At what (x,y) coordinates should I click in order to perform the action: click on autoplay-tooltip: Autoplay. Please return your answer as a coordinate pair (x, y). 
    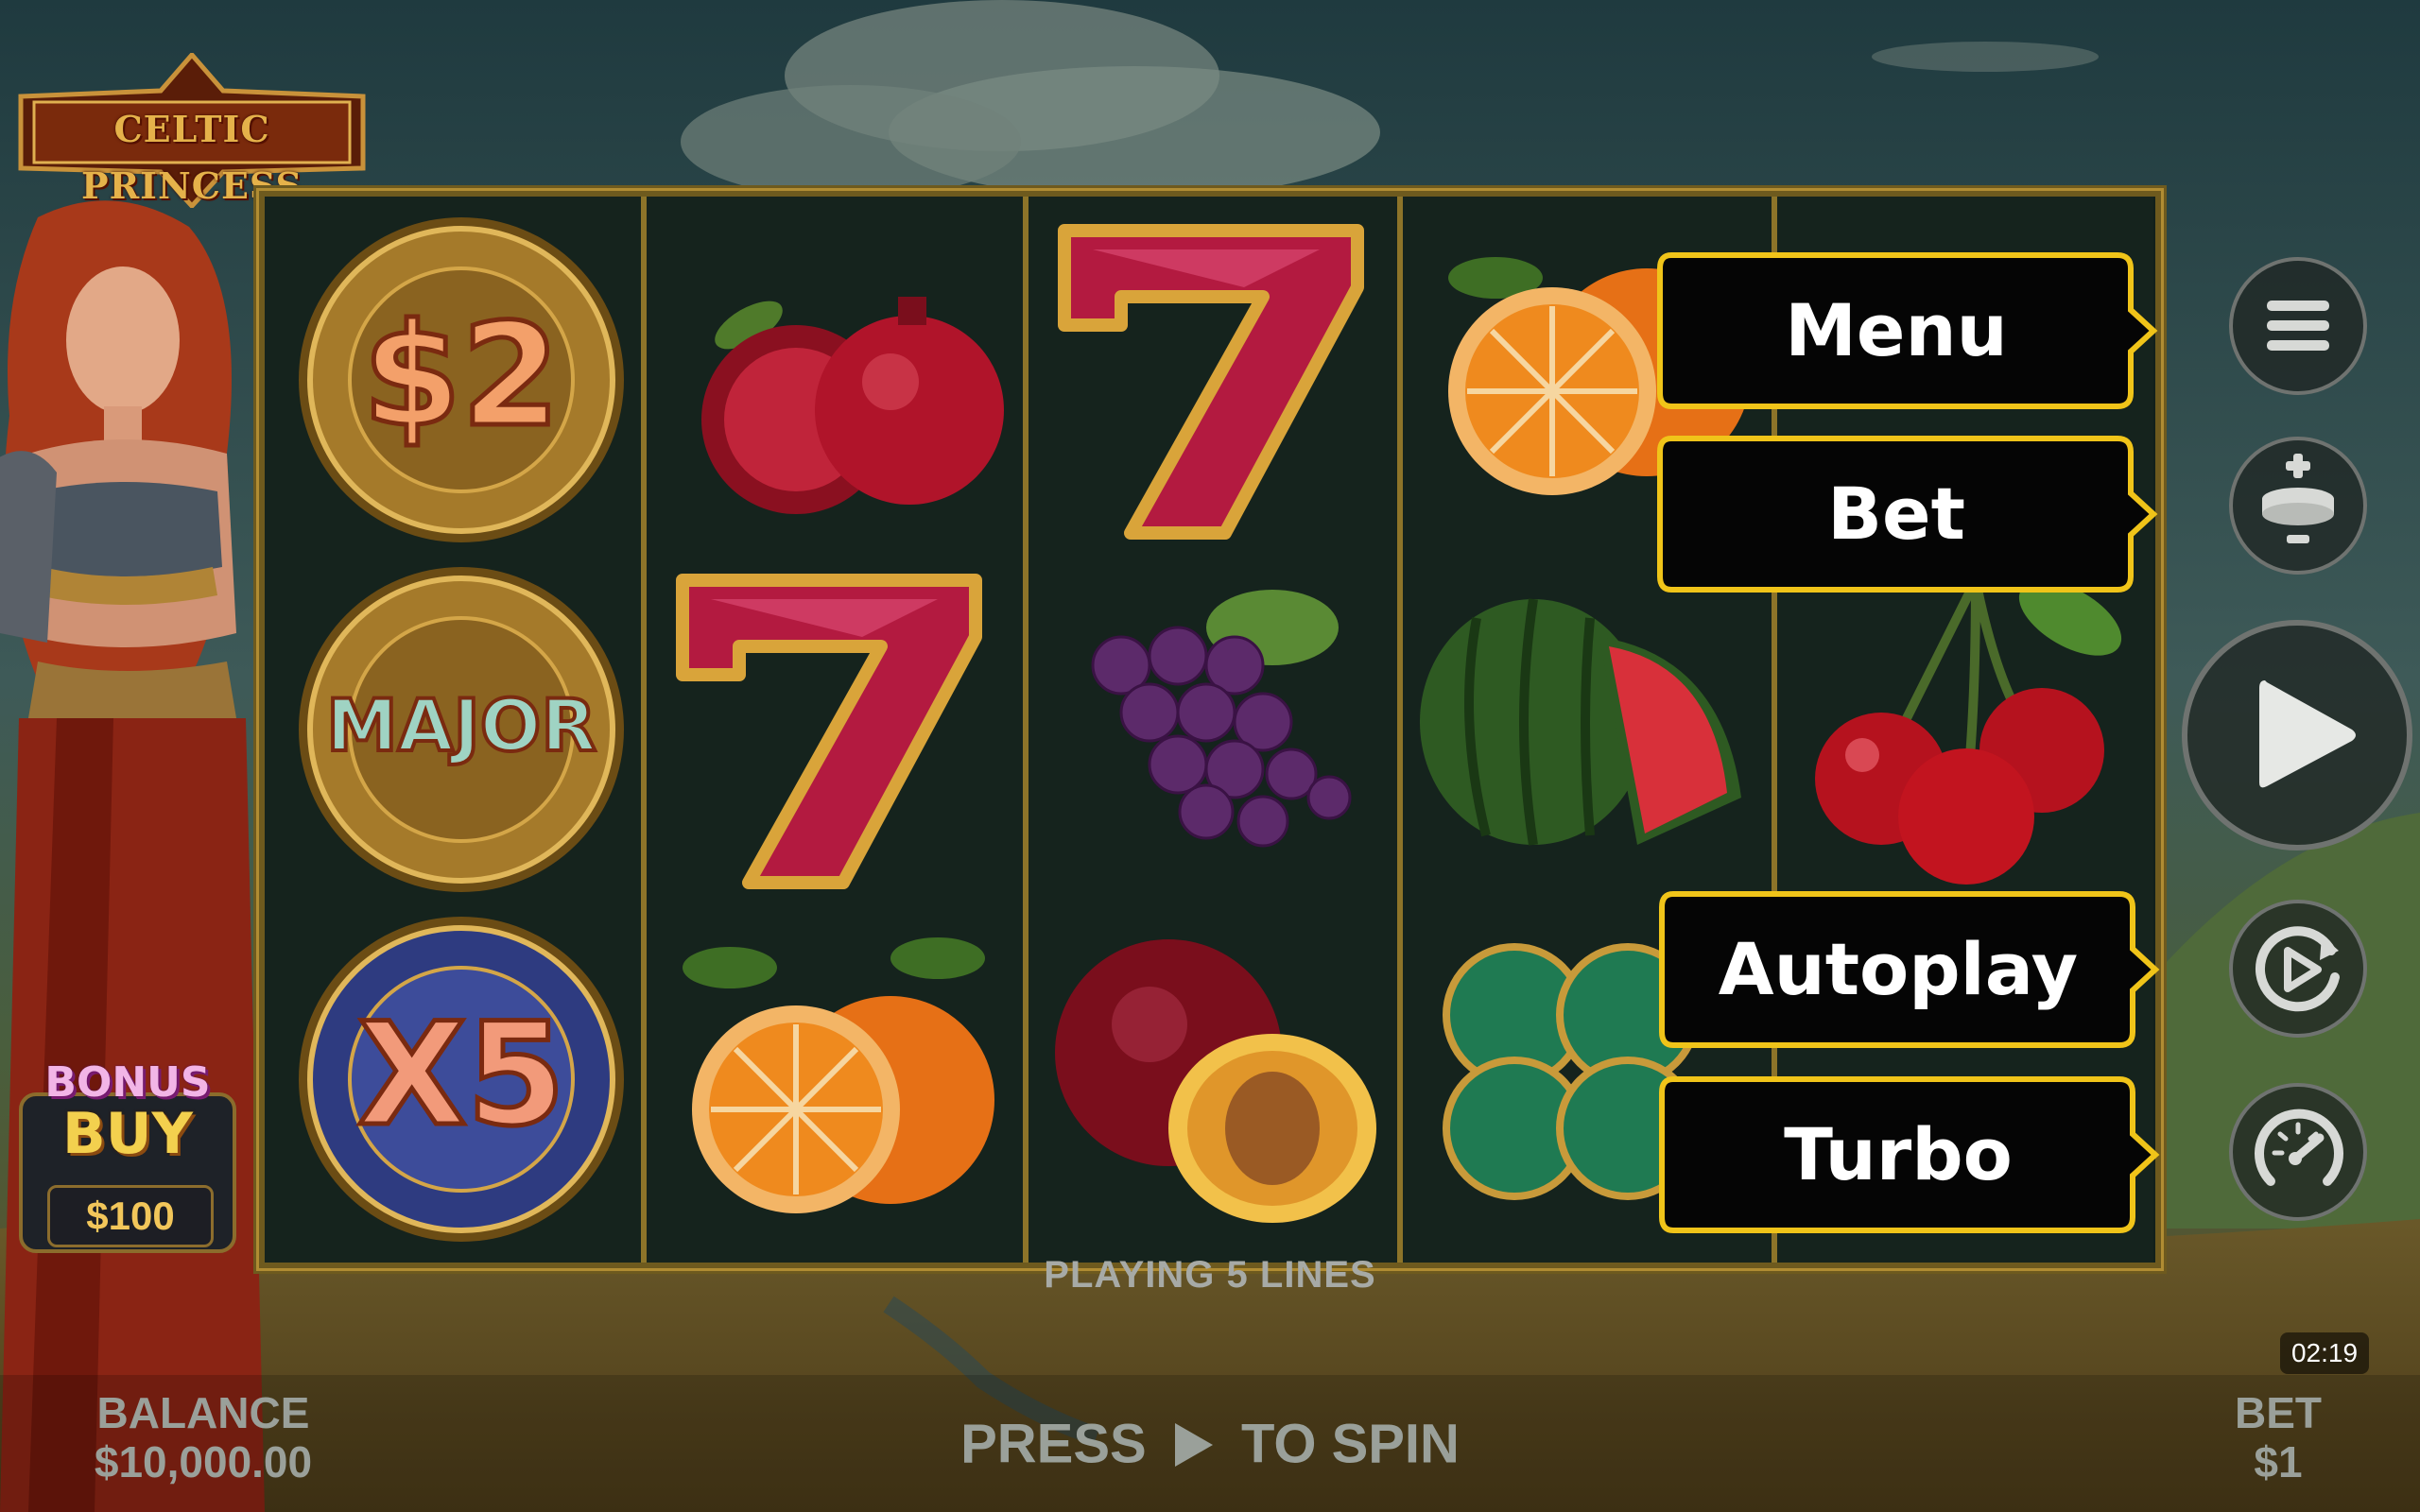
    Looking at the image, I should click on (1911, 969).